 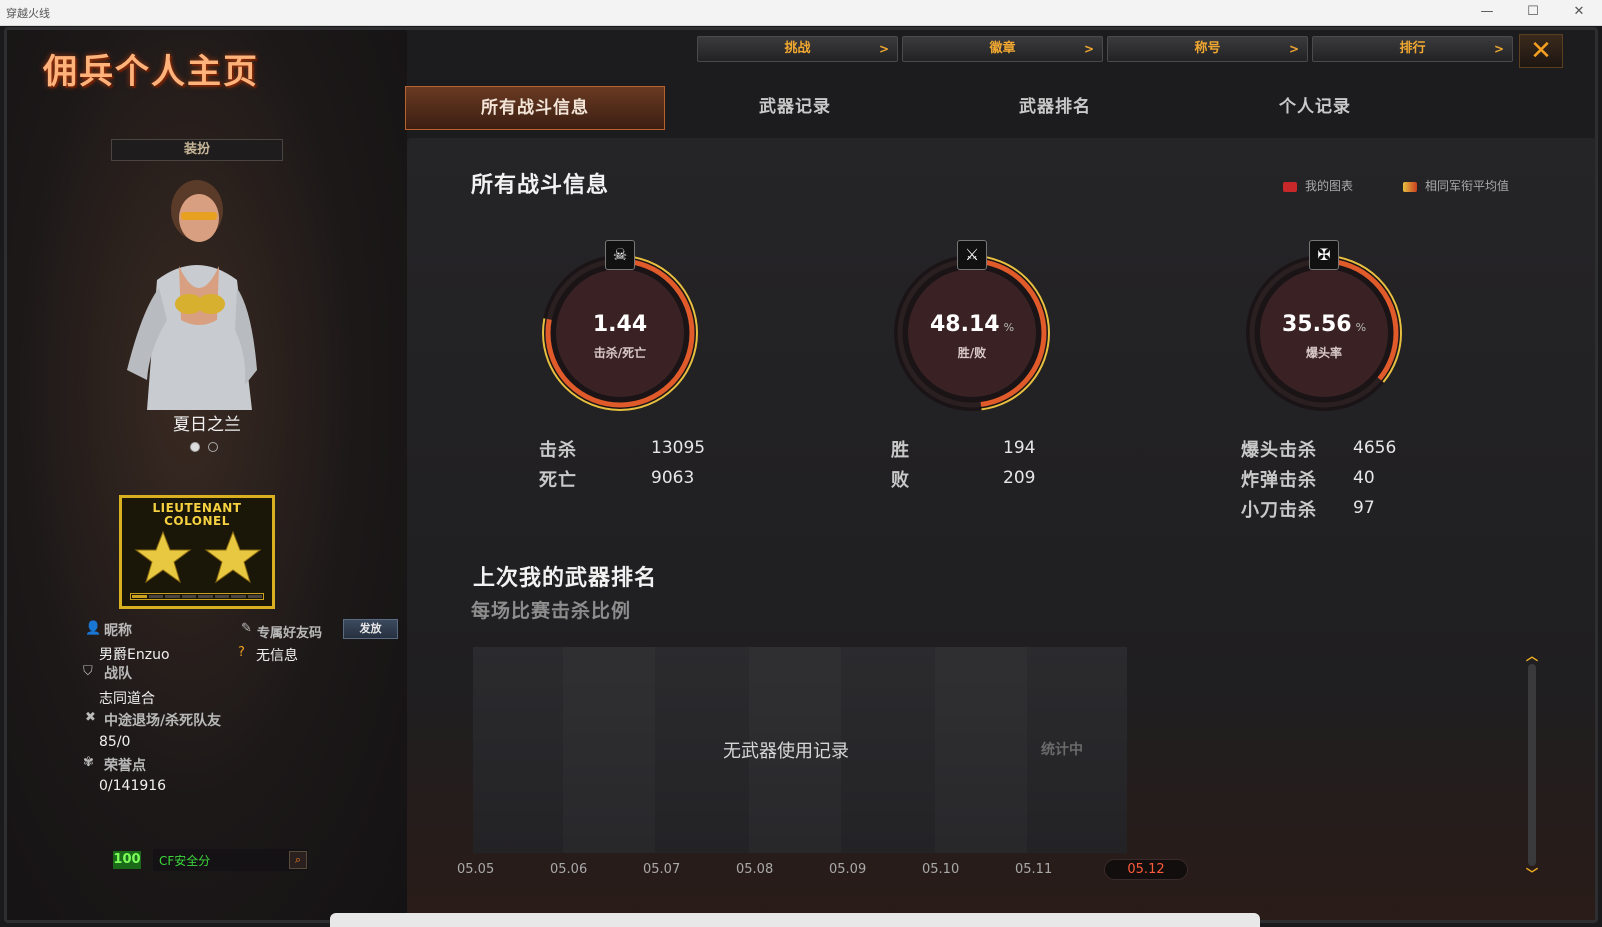 What do you see at coordinates (118, 631) in the screenshot?
I see `nickname-label: 昵称` at bounding box center [118, 631].